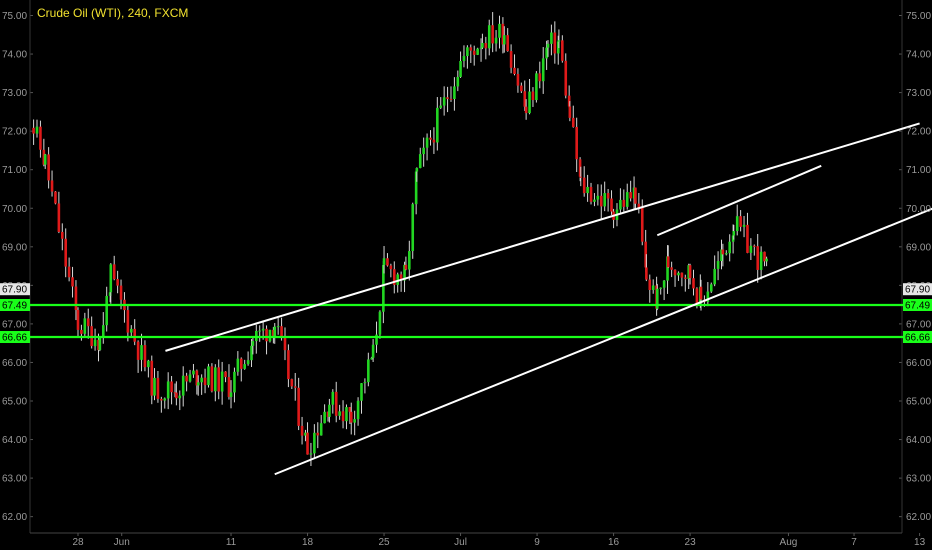 Image resolution: width=932 pixels, height=550 pixels. I want to click on x-tick-label: 25, so click(384, 542).